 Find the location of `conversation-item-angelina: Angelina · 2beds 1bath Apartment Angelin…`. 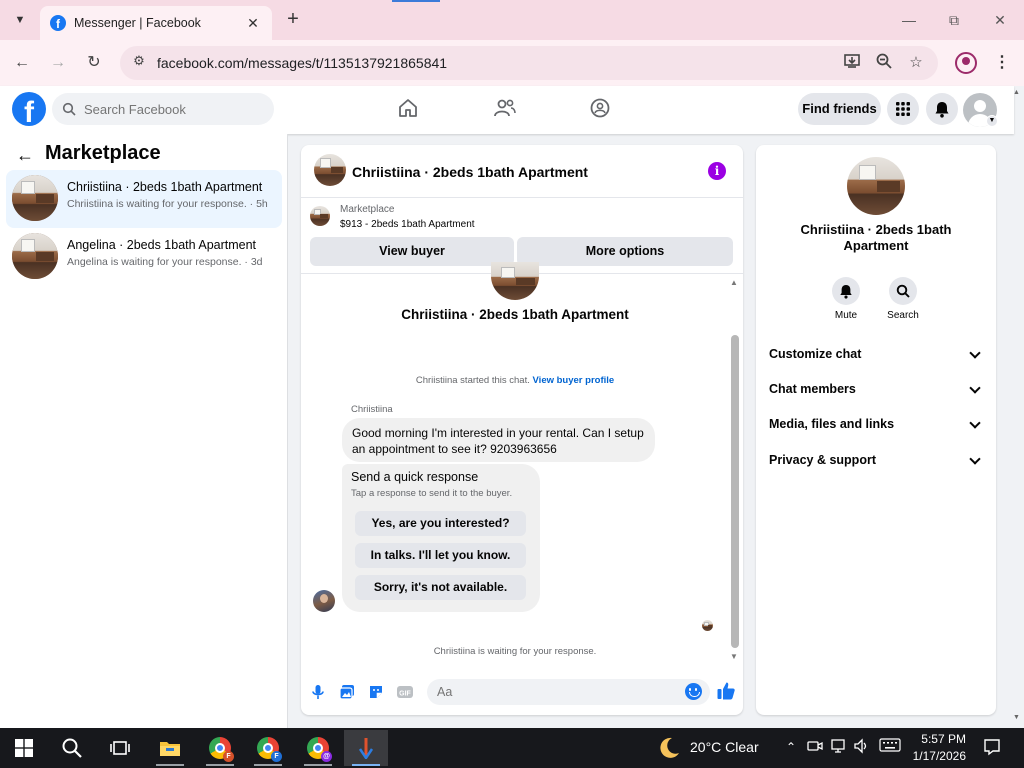

conversation-item-angelina: Angelina · 2beds 1bath Apartment Angelin… is located at coordinates (144, 257).